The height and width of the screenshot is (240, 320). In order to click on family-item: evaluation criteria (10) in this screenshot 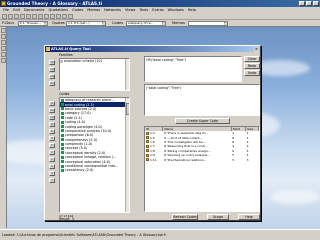, I will do `click(94, 61)`.